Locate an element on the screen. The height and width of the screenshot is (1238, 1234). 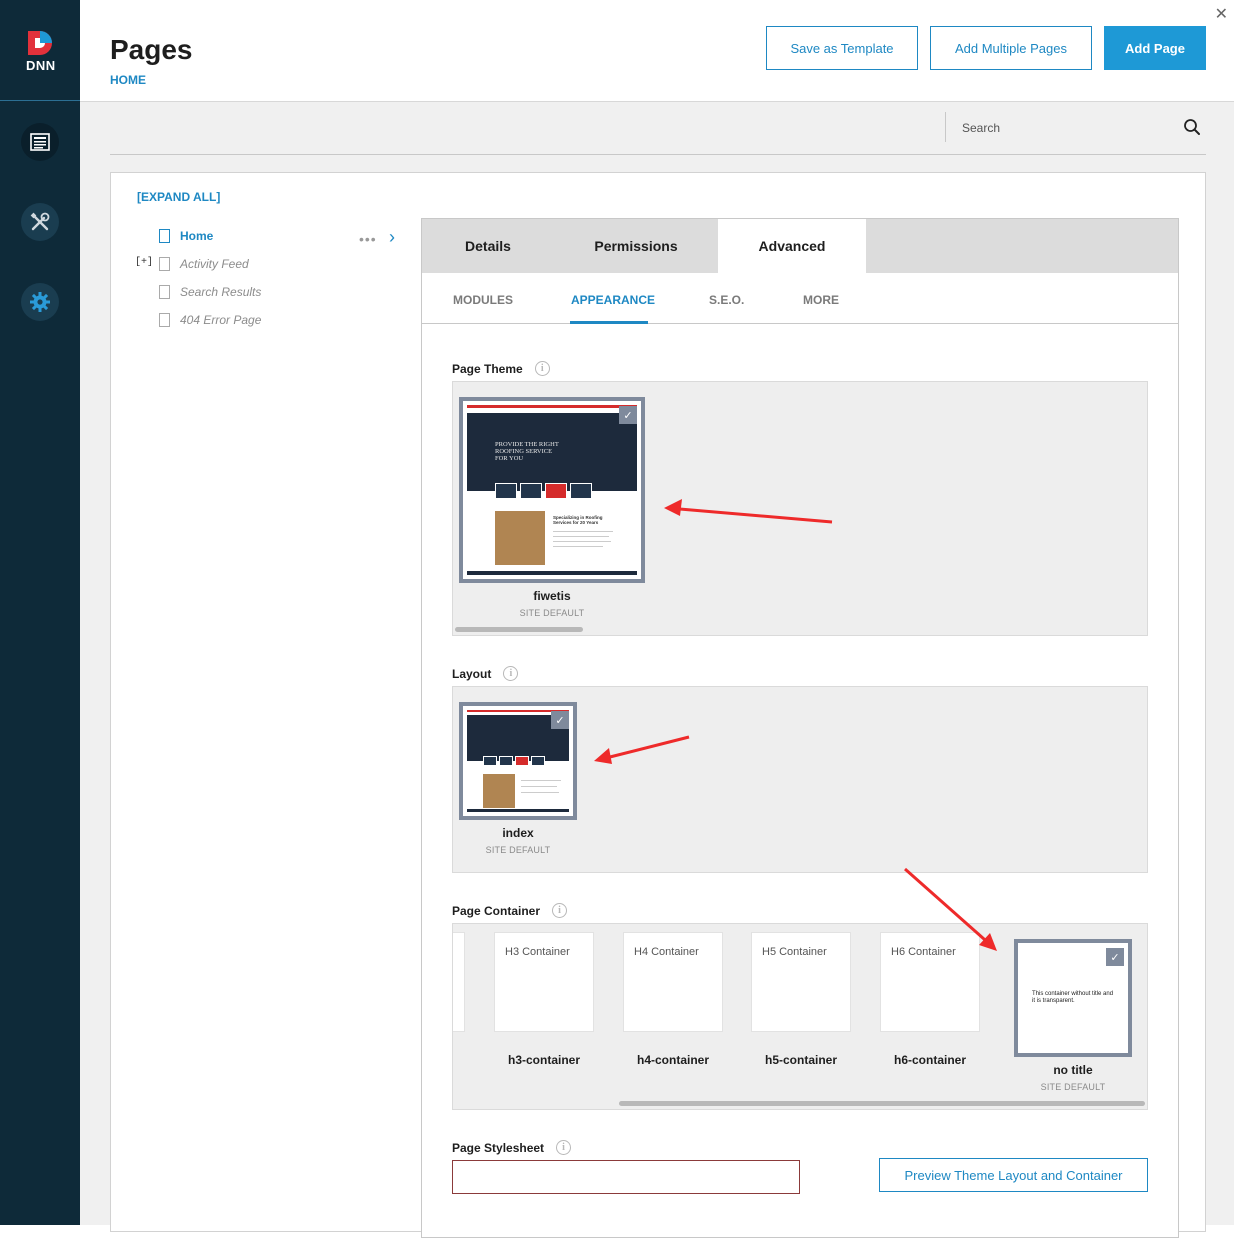
page-stylesheet-input is located at coordinates (626, 1177).